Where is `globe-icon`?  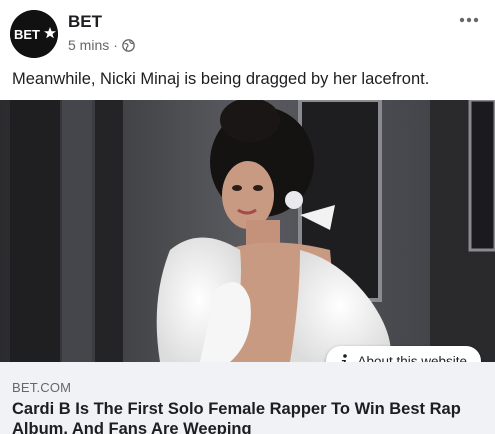
globe-icon is located at coordinates (128, 45).